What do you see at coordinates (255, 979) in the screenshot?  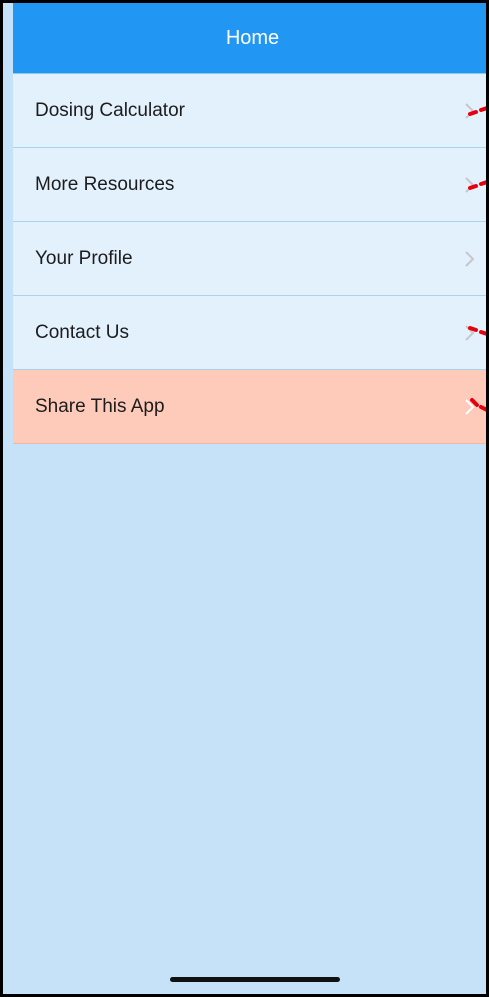 I see `home-indicator` at bounding box center [255, 979].